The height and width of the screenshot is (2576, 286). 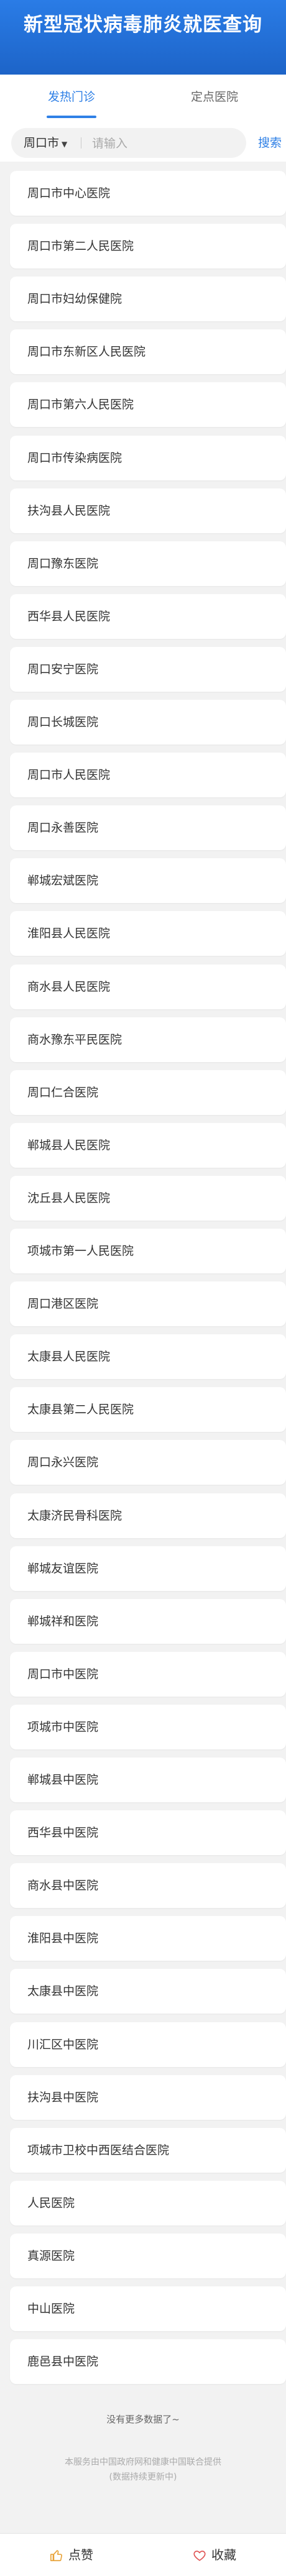 I want to click on hospital-name: 扶沟县中医院, so click(x=63, y=2097).